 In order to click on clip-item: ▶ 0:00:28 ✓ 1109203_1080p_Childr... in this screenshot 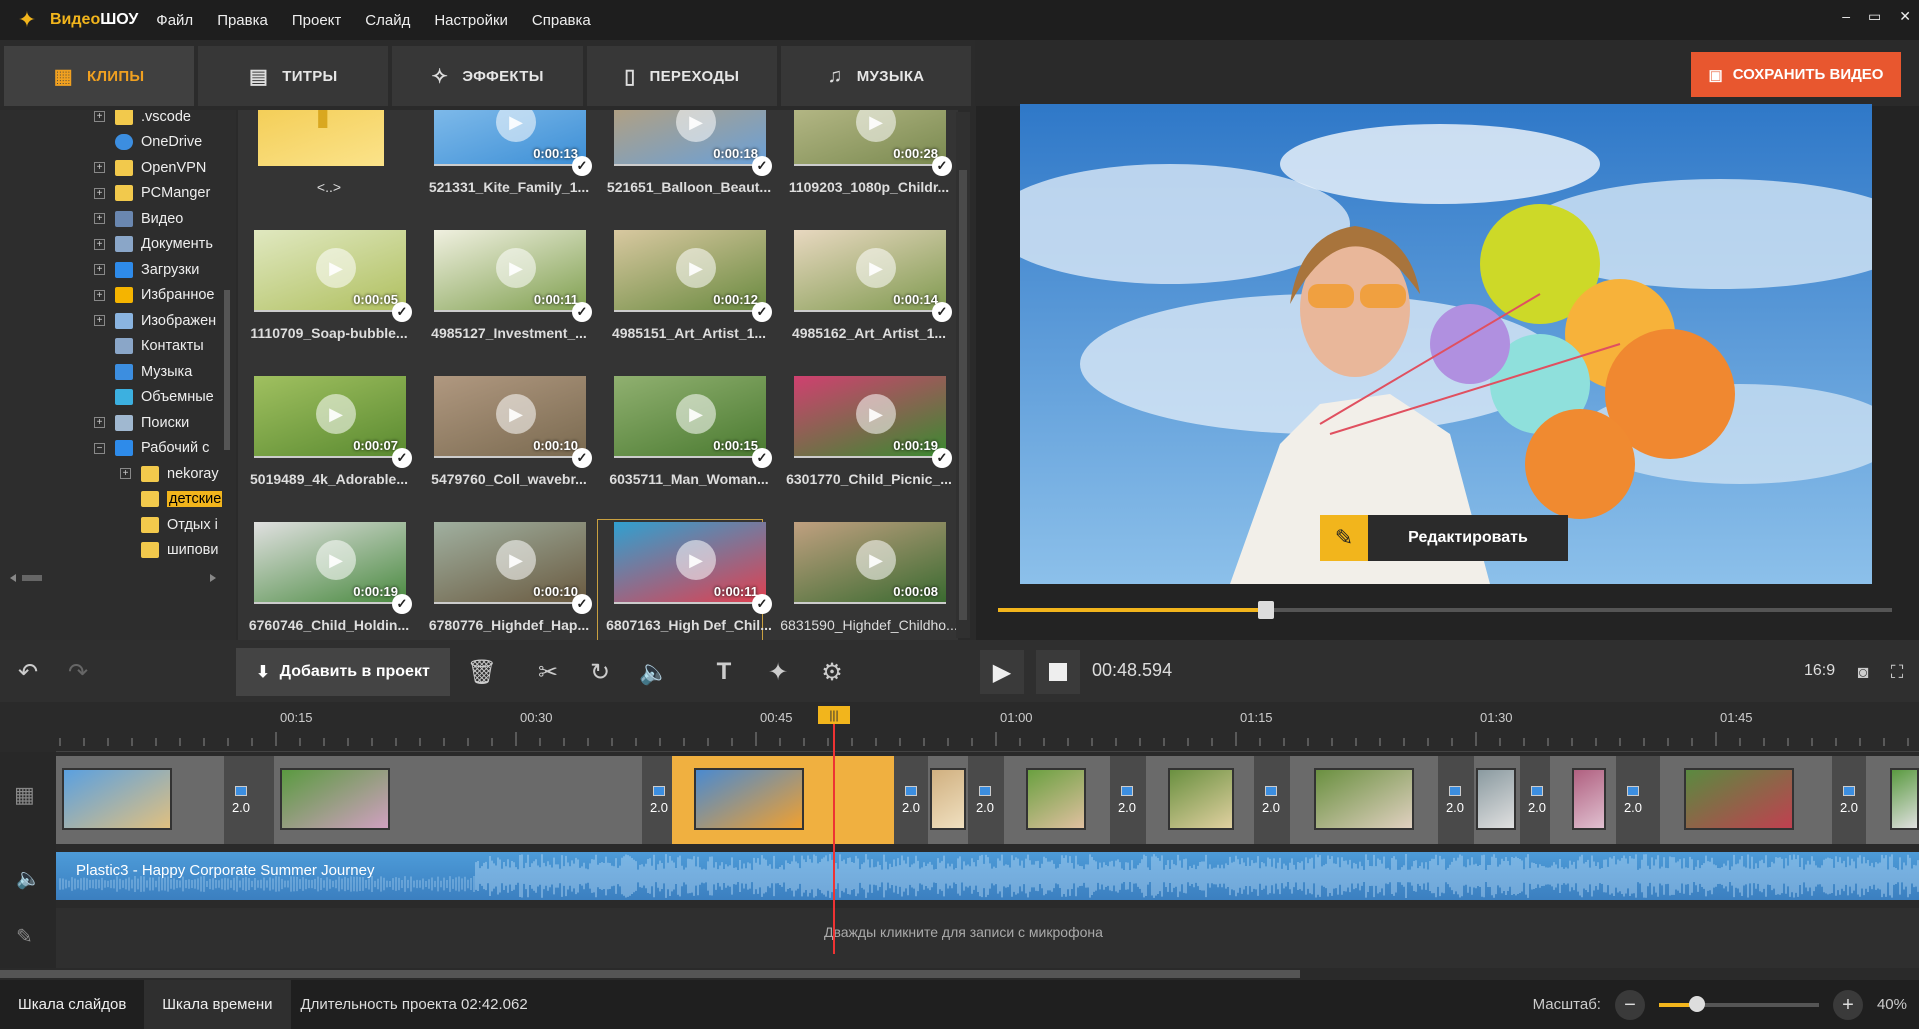, I will do `click(866, 167)`.